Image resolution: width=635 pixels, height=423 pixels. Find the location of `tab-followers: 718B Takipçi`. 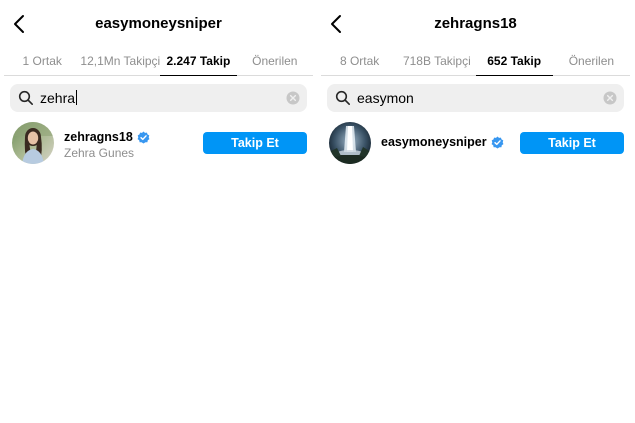

tab-followers: 718B Takipçi is located at coordinates (436, 61).